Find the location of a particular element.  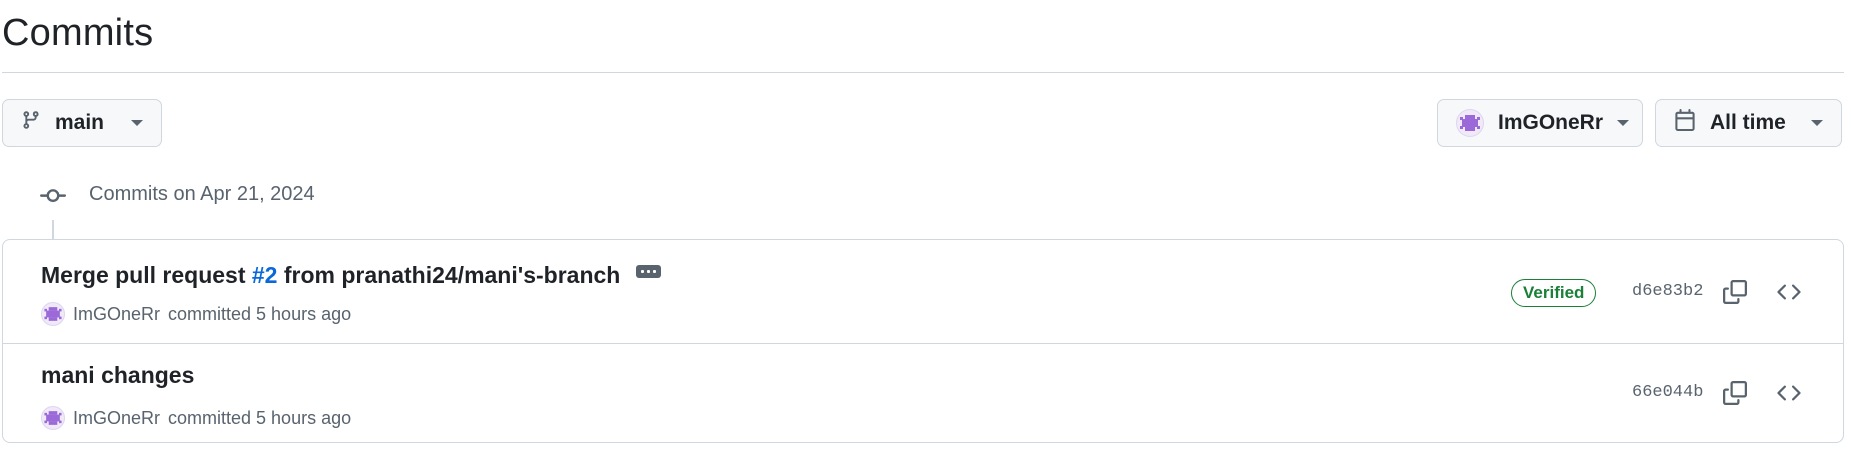

branch-selector-label: main is located at coordinates (80, 122).